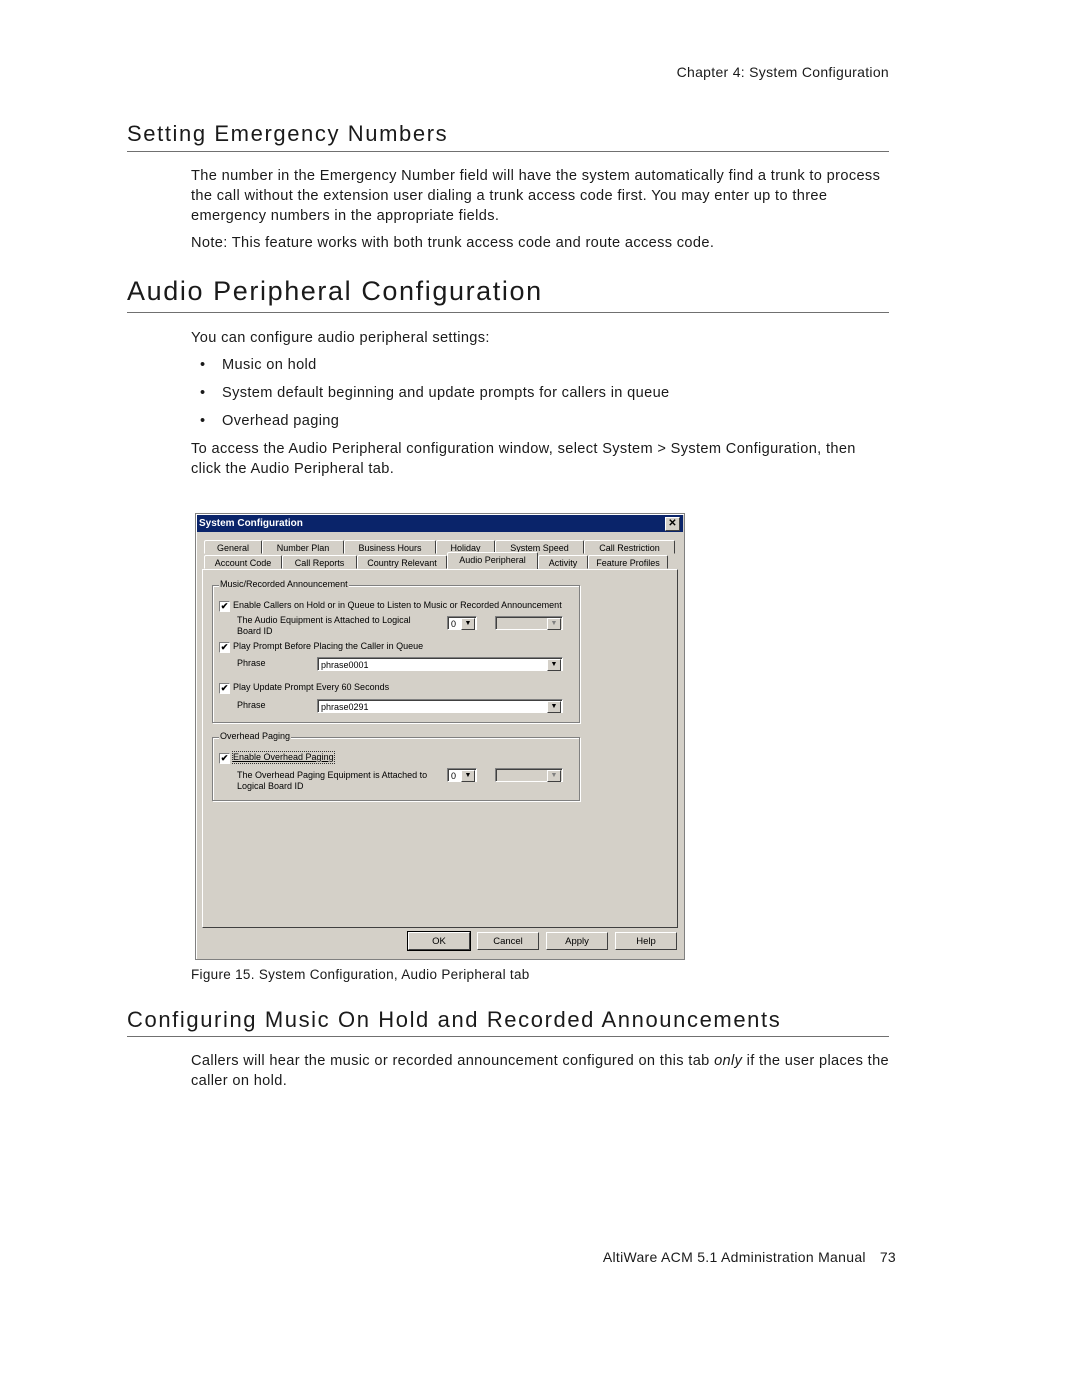  What do you see at coordinates (224, 688) in the screenshot?
I see `play-update-prompt-checkbox: ✔` at bounding box center [224, 688].